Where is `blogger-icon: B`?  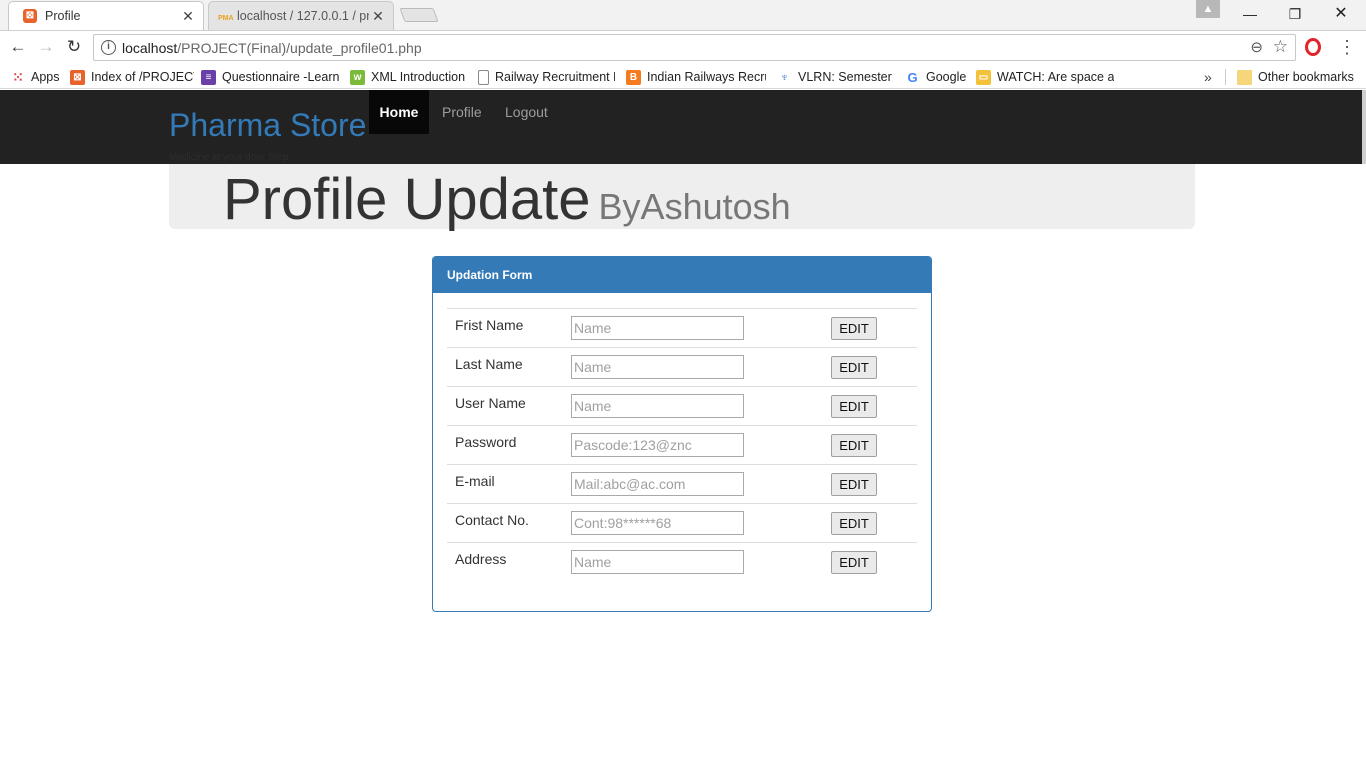 blogger-icon: B is located at coordinates (633, 77).